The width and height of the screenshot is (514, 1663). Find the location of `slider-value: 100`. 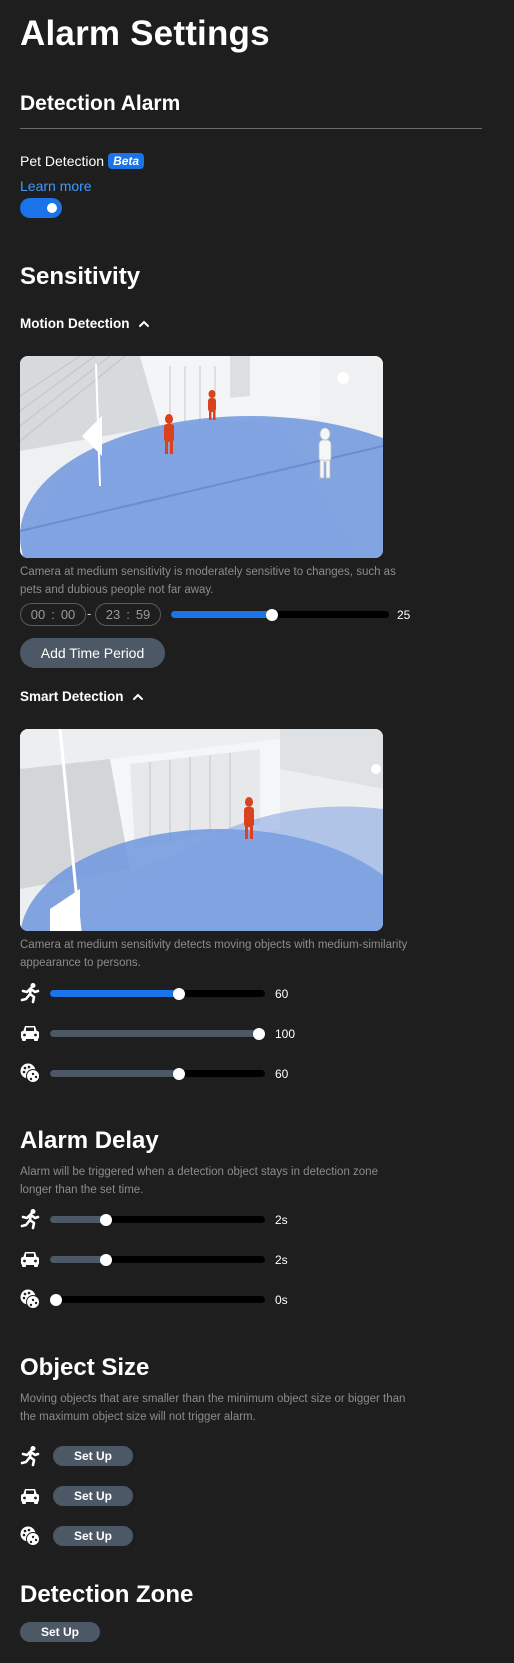

slider-value: 100 is located at coordinates (285, 1034).